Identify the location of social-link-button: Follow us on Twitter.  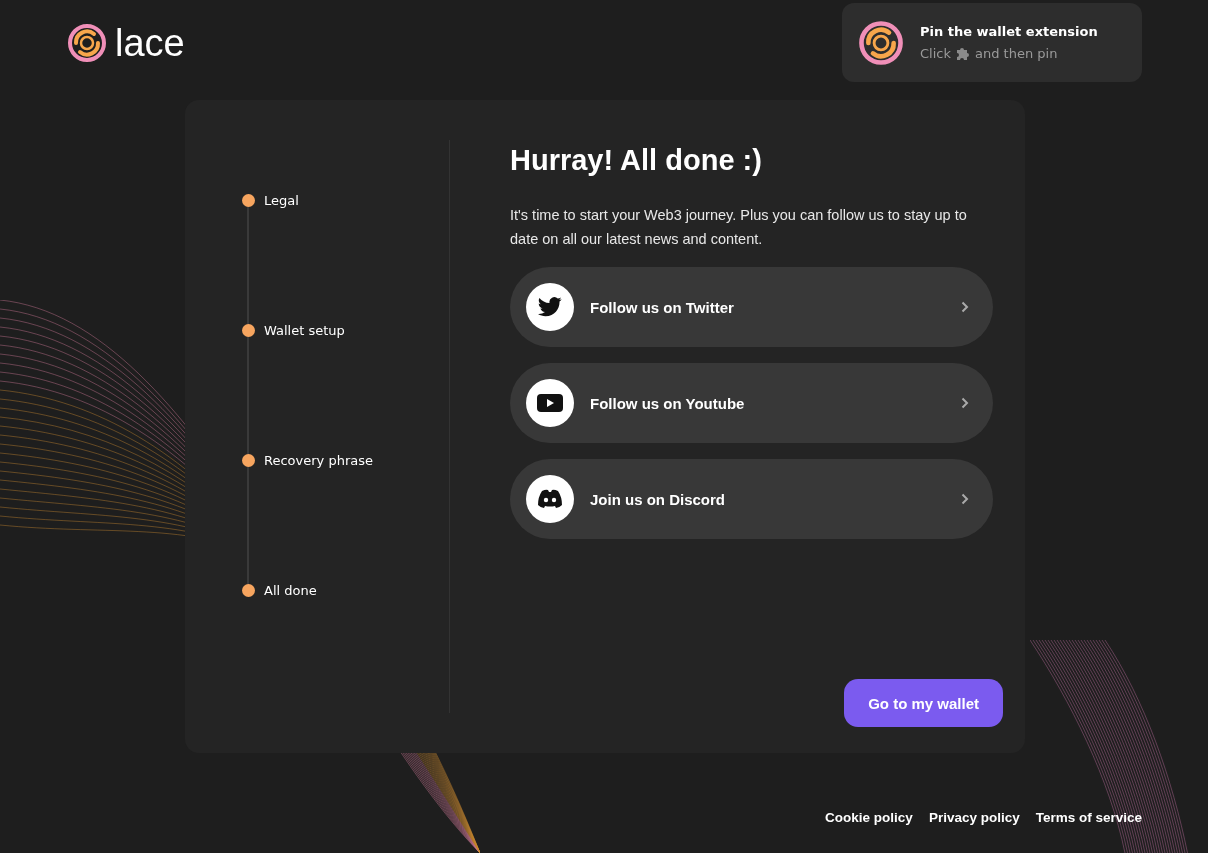
(751, 307).